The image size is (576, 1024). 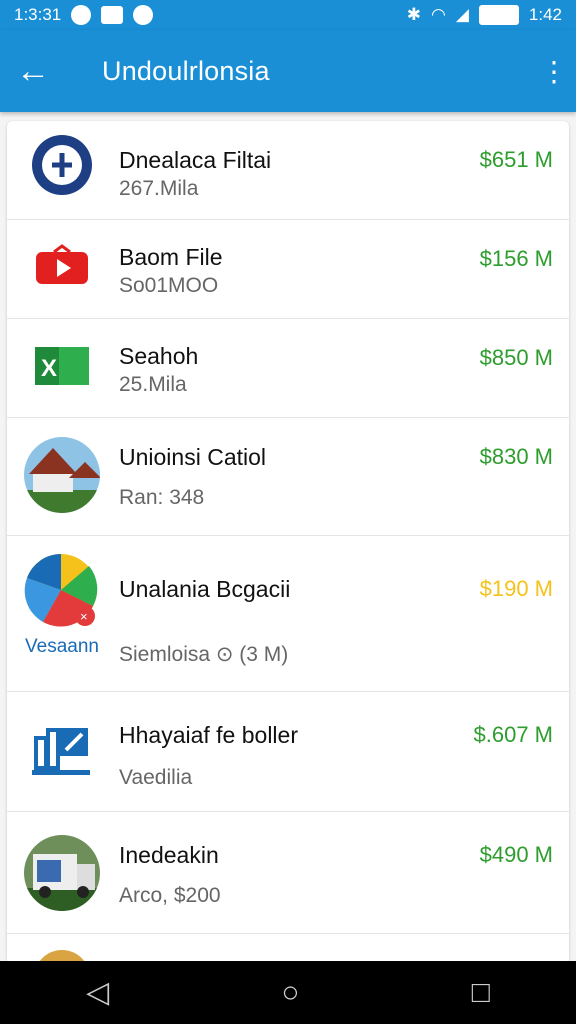 What do you see at coordinates (186, 70) in the screenshot?
I see `page-title: Undoulrlonsia` at bounding box center [186, 70].